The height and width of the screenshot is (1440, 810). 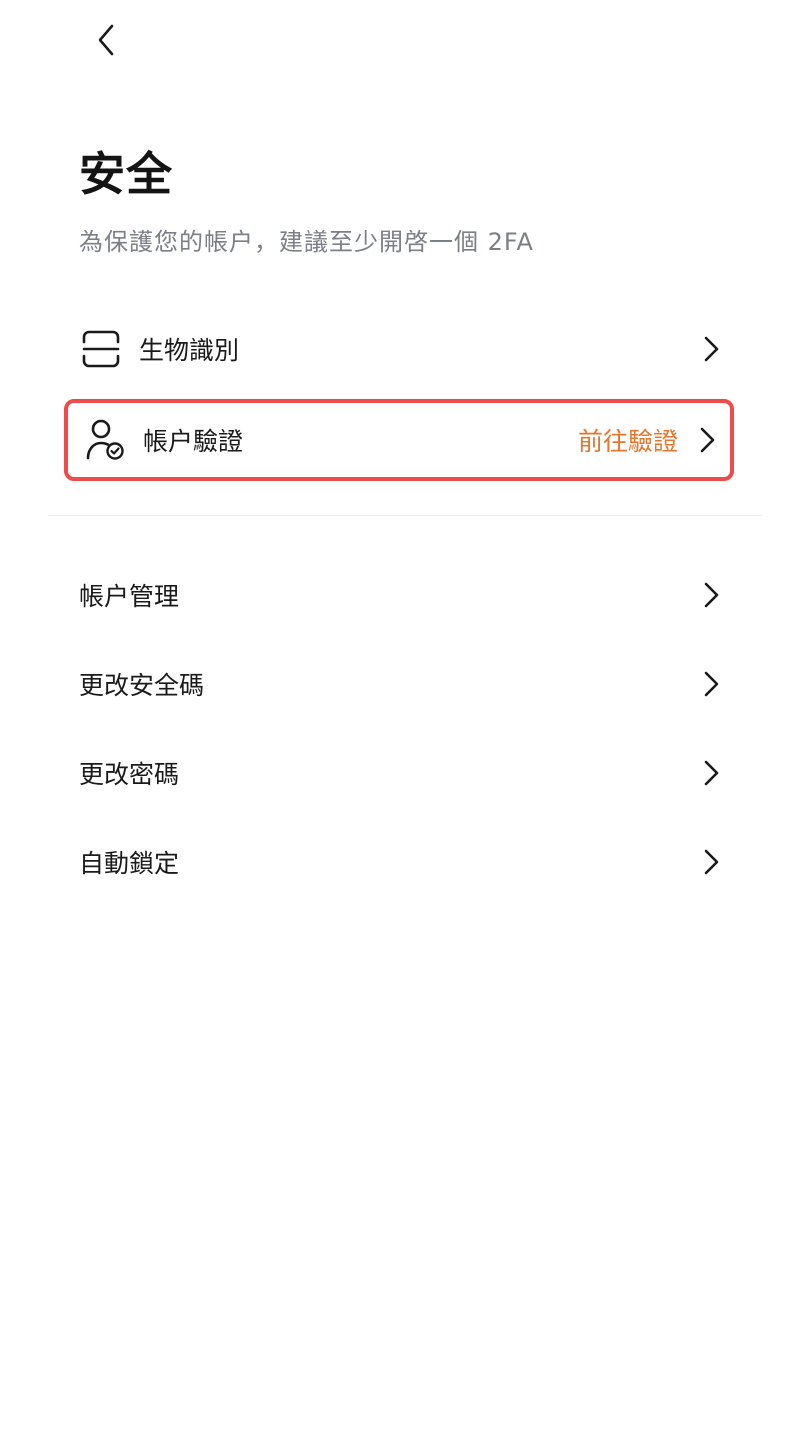 I want to click on user-check-icon, so click(x=105, y=440).